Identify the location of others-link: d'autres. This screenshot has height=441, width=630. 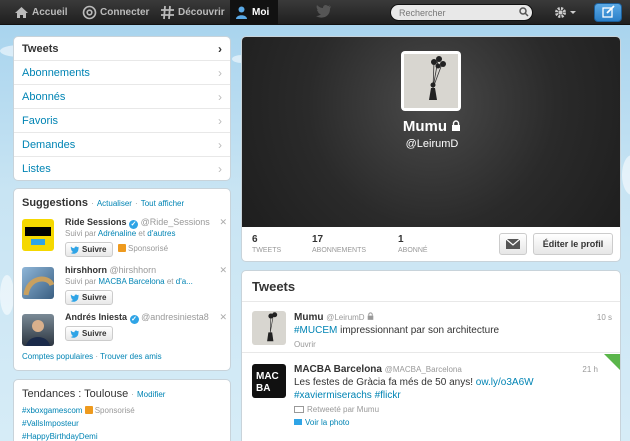
(161, 233).